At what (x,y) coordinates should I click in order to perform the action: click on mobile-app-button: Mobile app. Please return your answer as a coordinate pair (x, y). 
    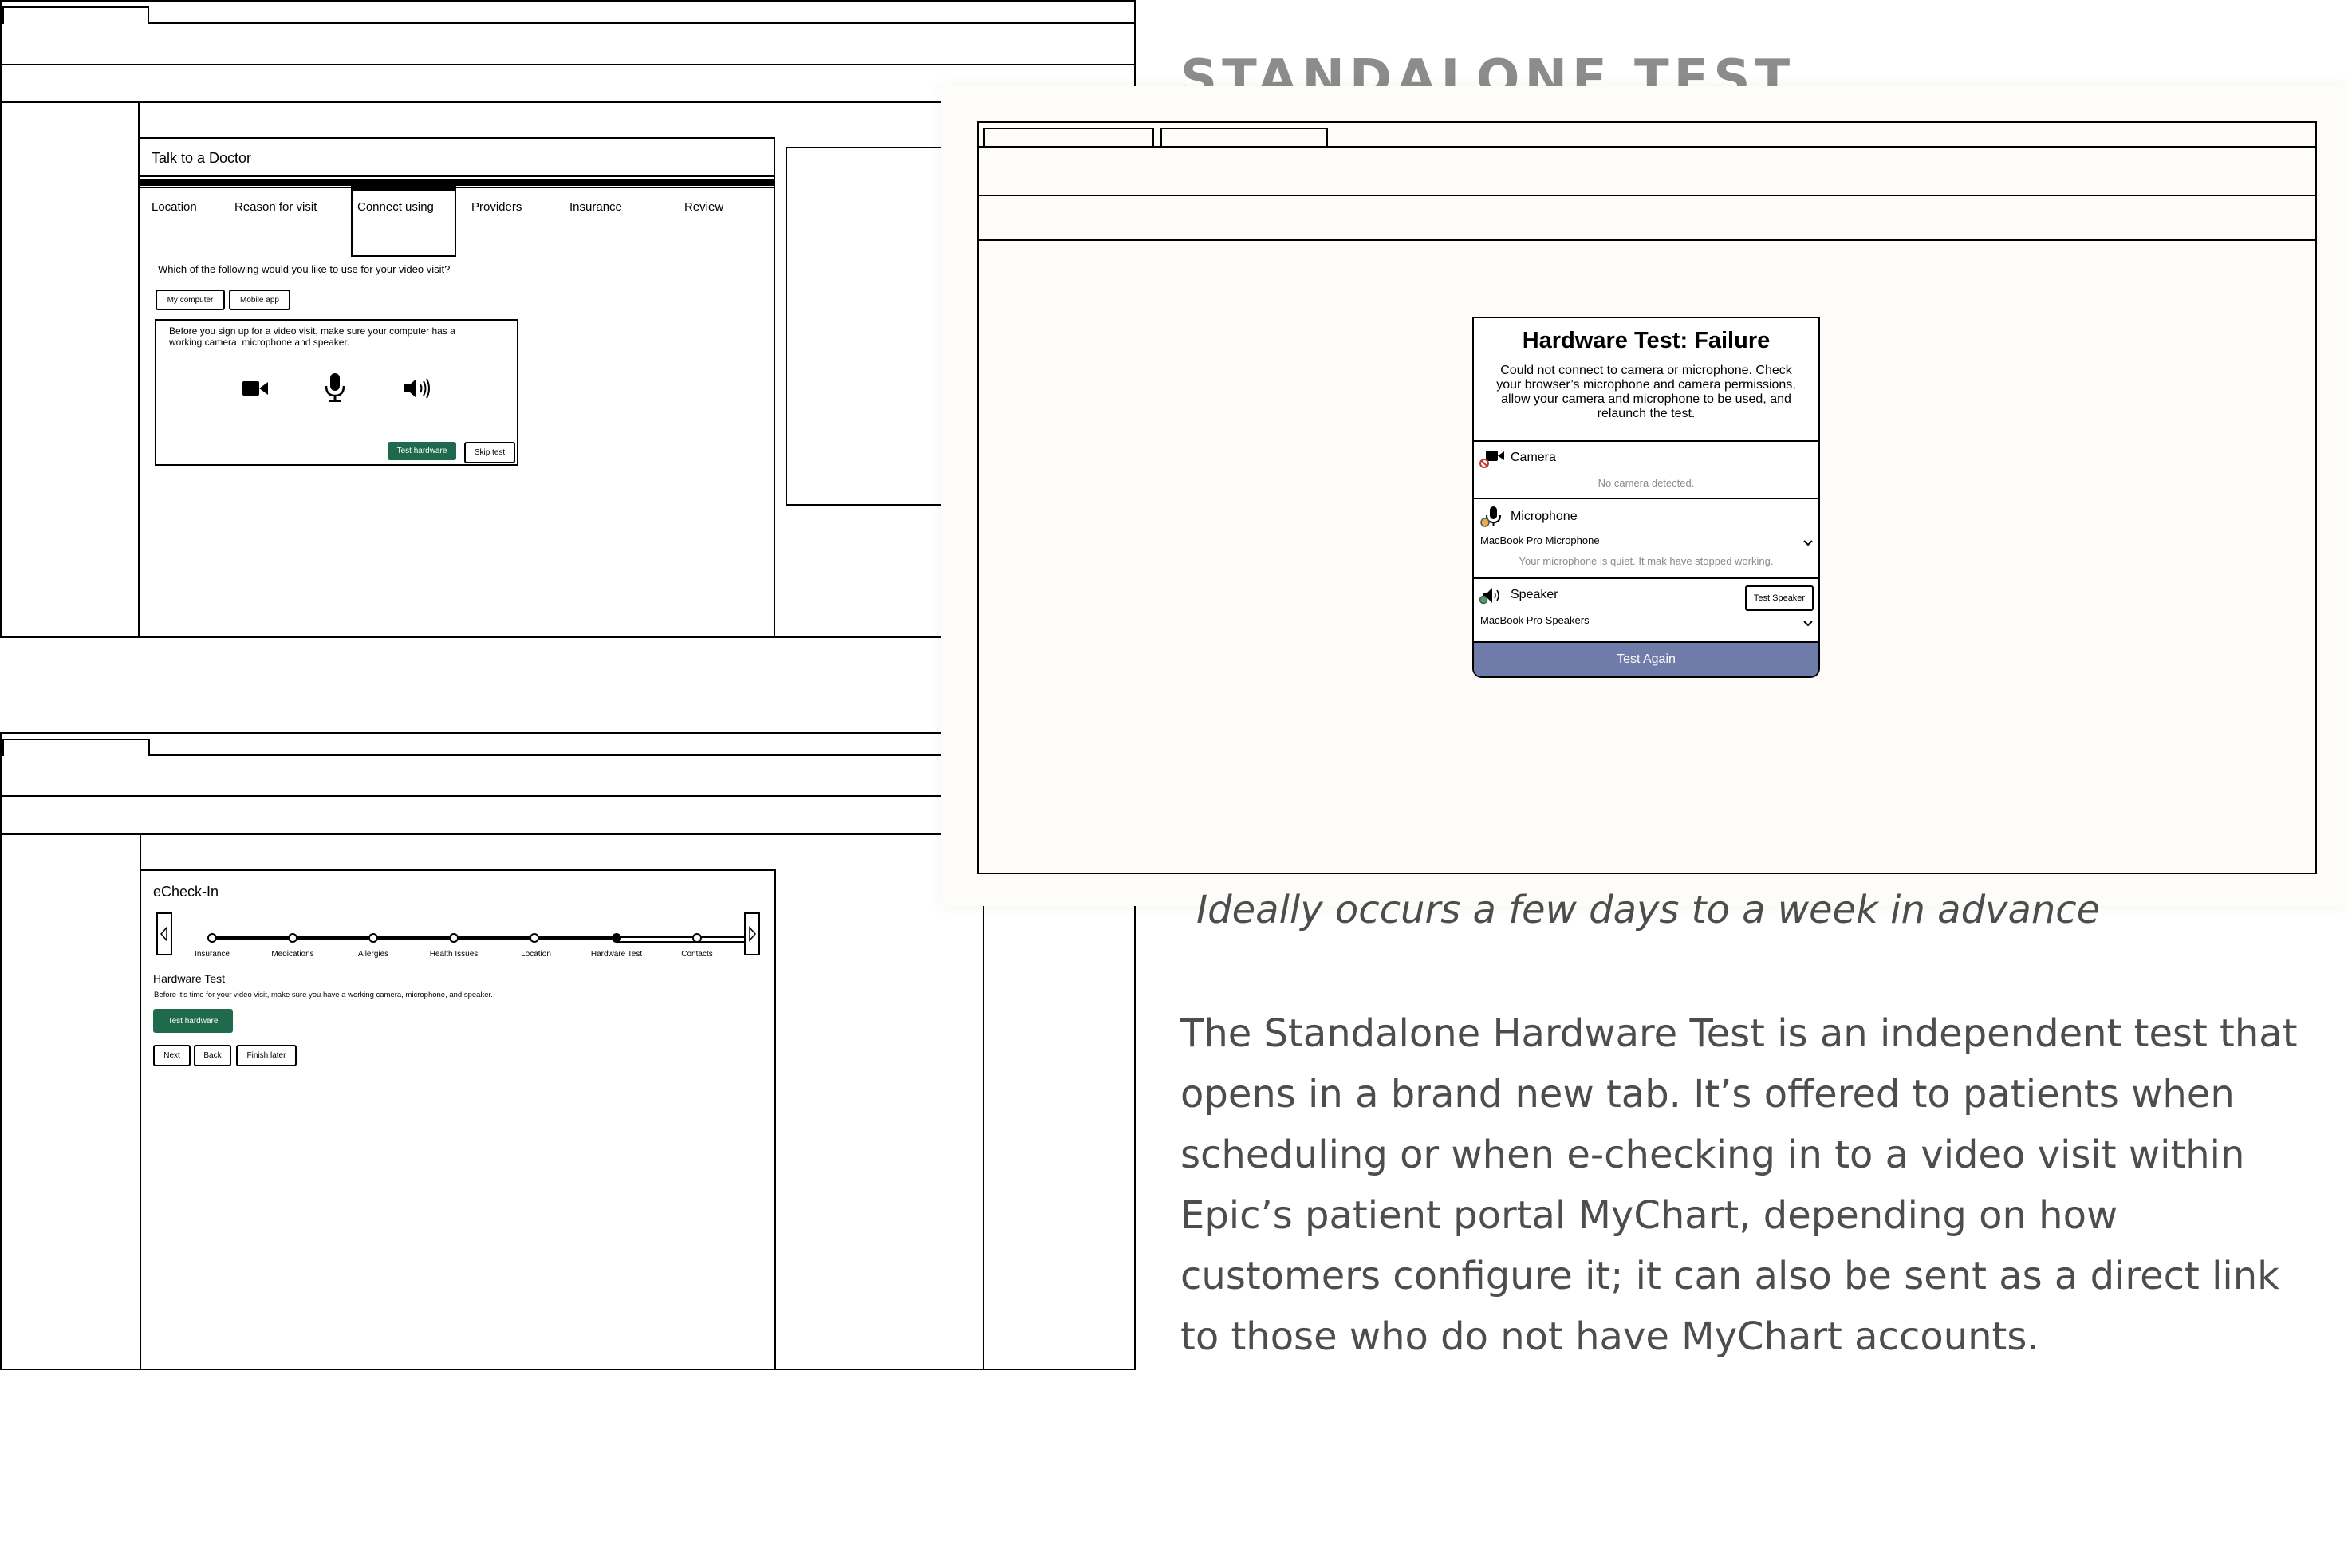
    Looking at the image, I should click on (259, 300).